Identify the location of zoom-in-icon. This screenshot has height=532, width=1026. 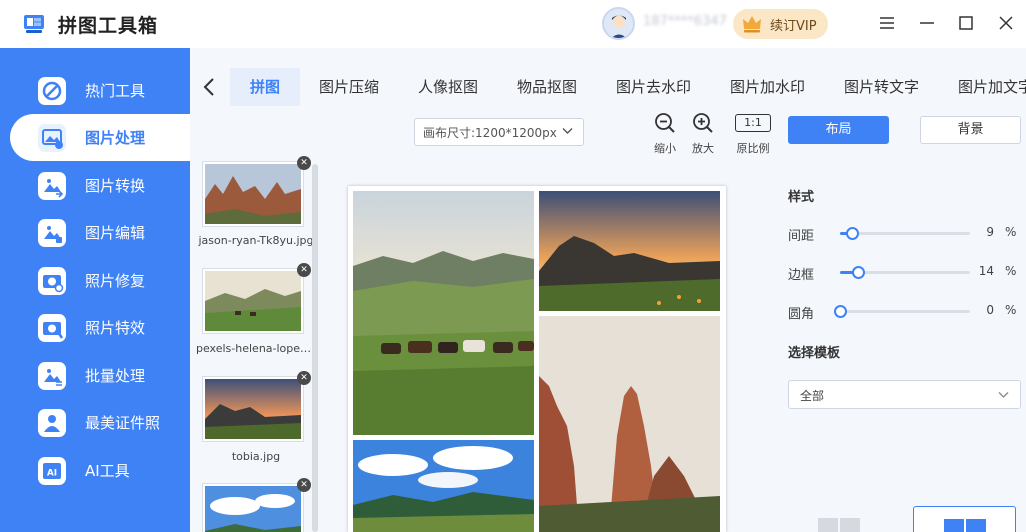
(703, 123).